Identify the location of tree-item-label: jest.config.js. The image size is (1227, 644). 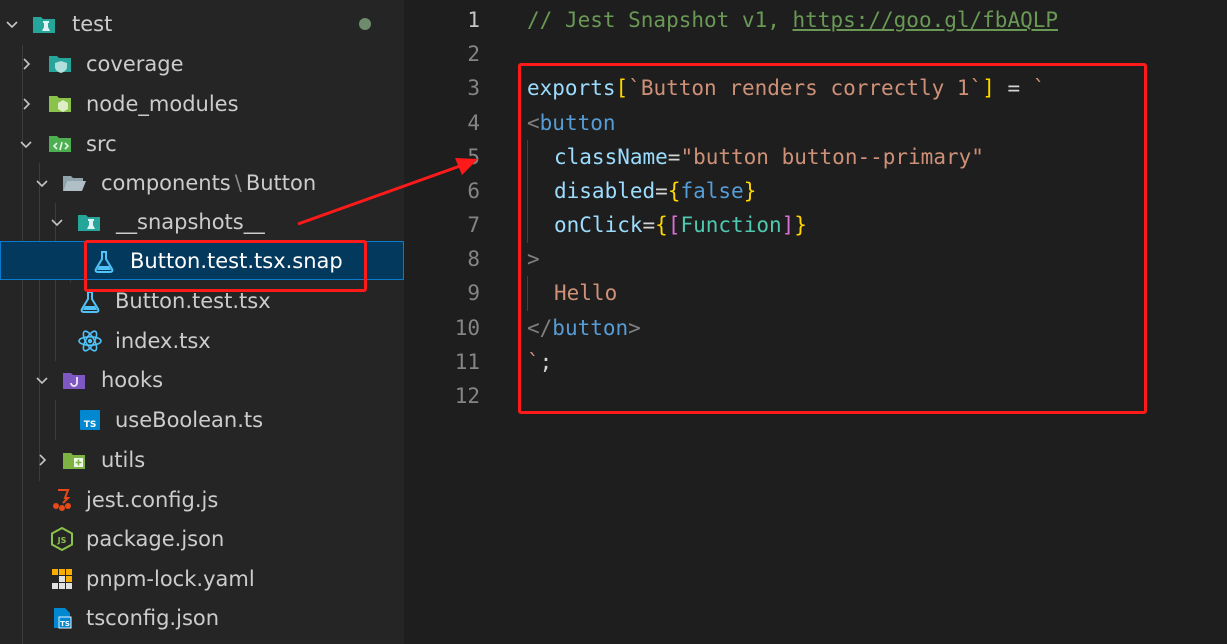
(152, 499).